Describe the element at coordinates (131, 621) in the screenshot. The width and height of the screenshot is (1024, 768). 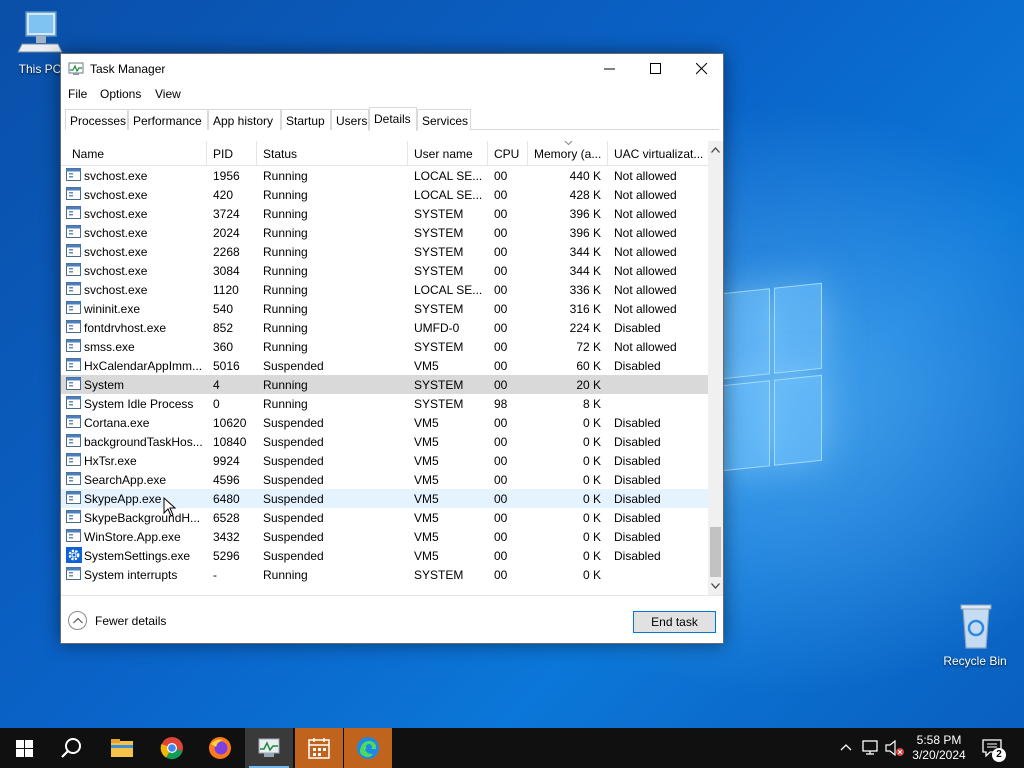
I see `fewer-details-label: Fewer details` at that location.